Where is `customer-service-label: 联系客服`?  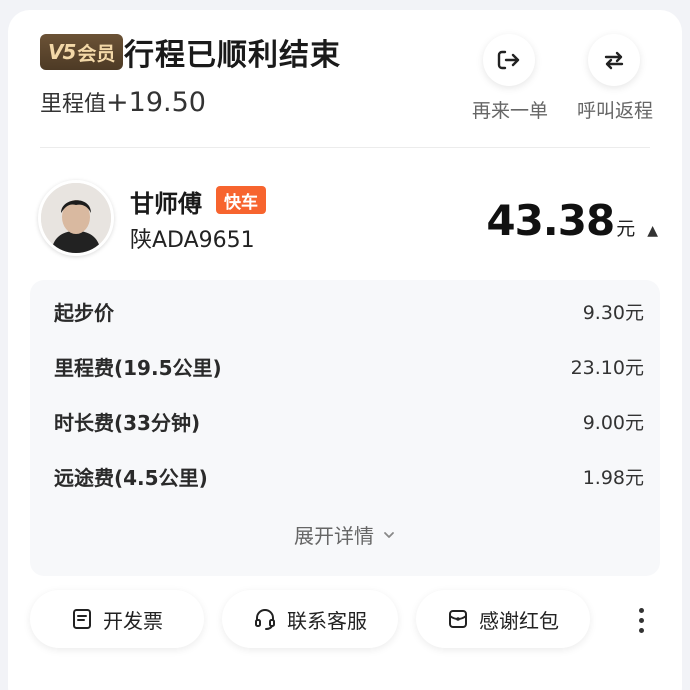 customer-service-label: 联系客服 is located at coordinates (327, 620).